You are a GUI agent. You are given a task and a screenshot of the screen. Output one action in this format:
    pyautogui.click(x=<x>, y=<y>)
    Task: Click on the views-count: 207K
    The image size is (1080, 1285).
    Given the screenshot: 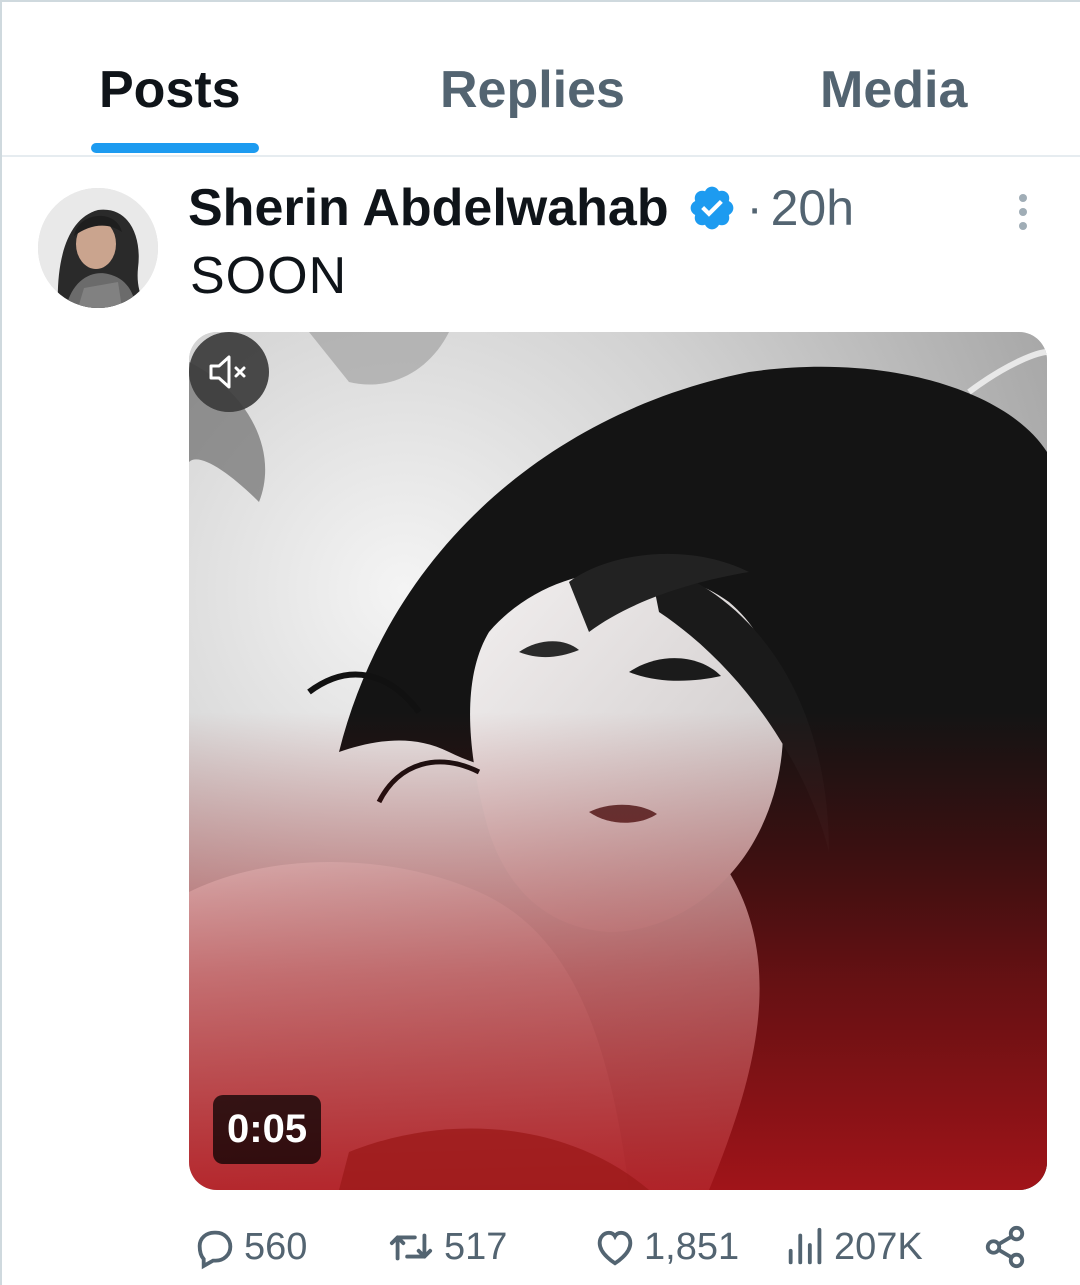 What is the action you would take?
    pyautogui.click(x=878, y=1246)
    